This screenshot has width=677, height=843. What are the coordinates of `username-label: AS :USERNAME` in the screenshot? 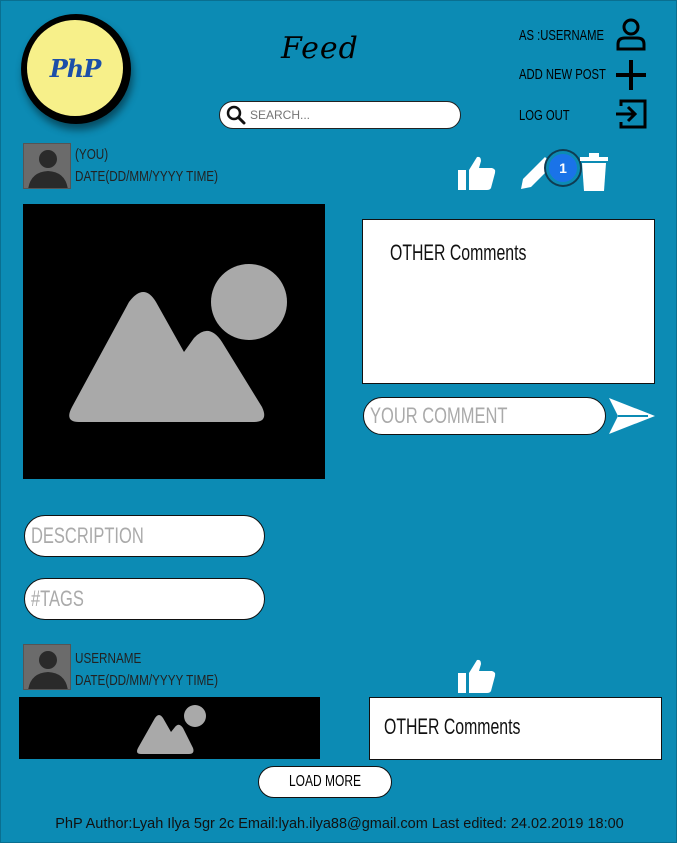 It's located at (562, 35).